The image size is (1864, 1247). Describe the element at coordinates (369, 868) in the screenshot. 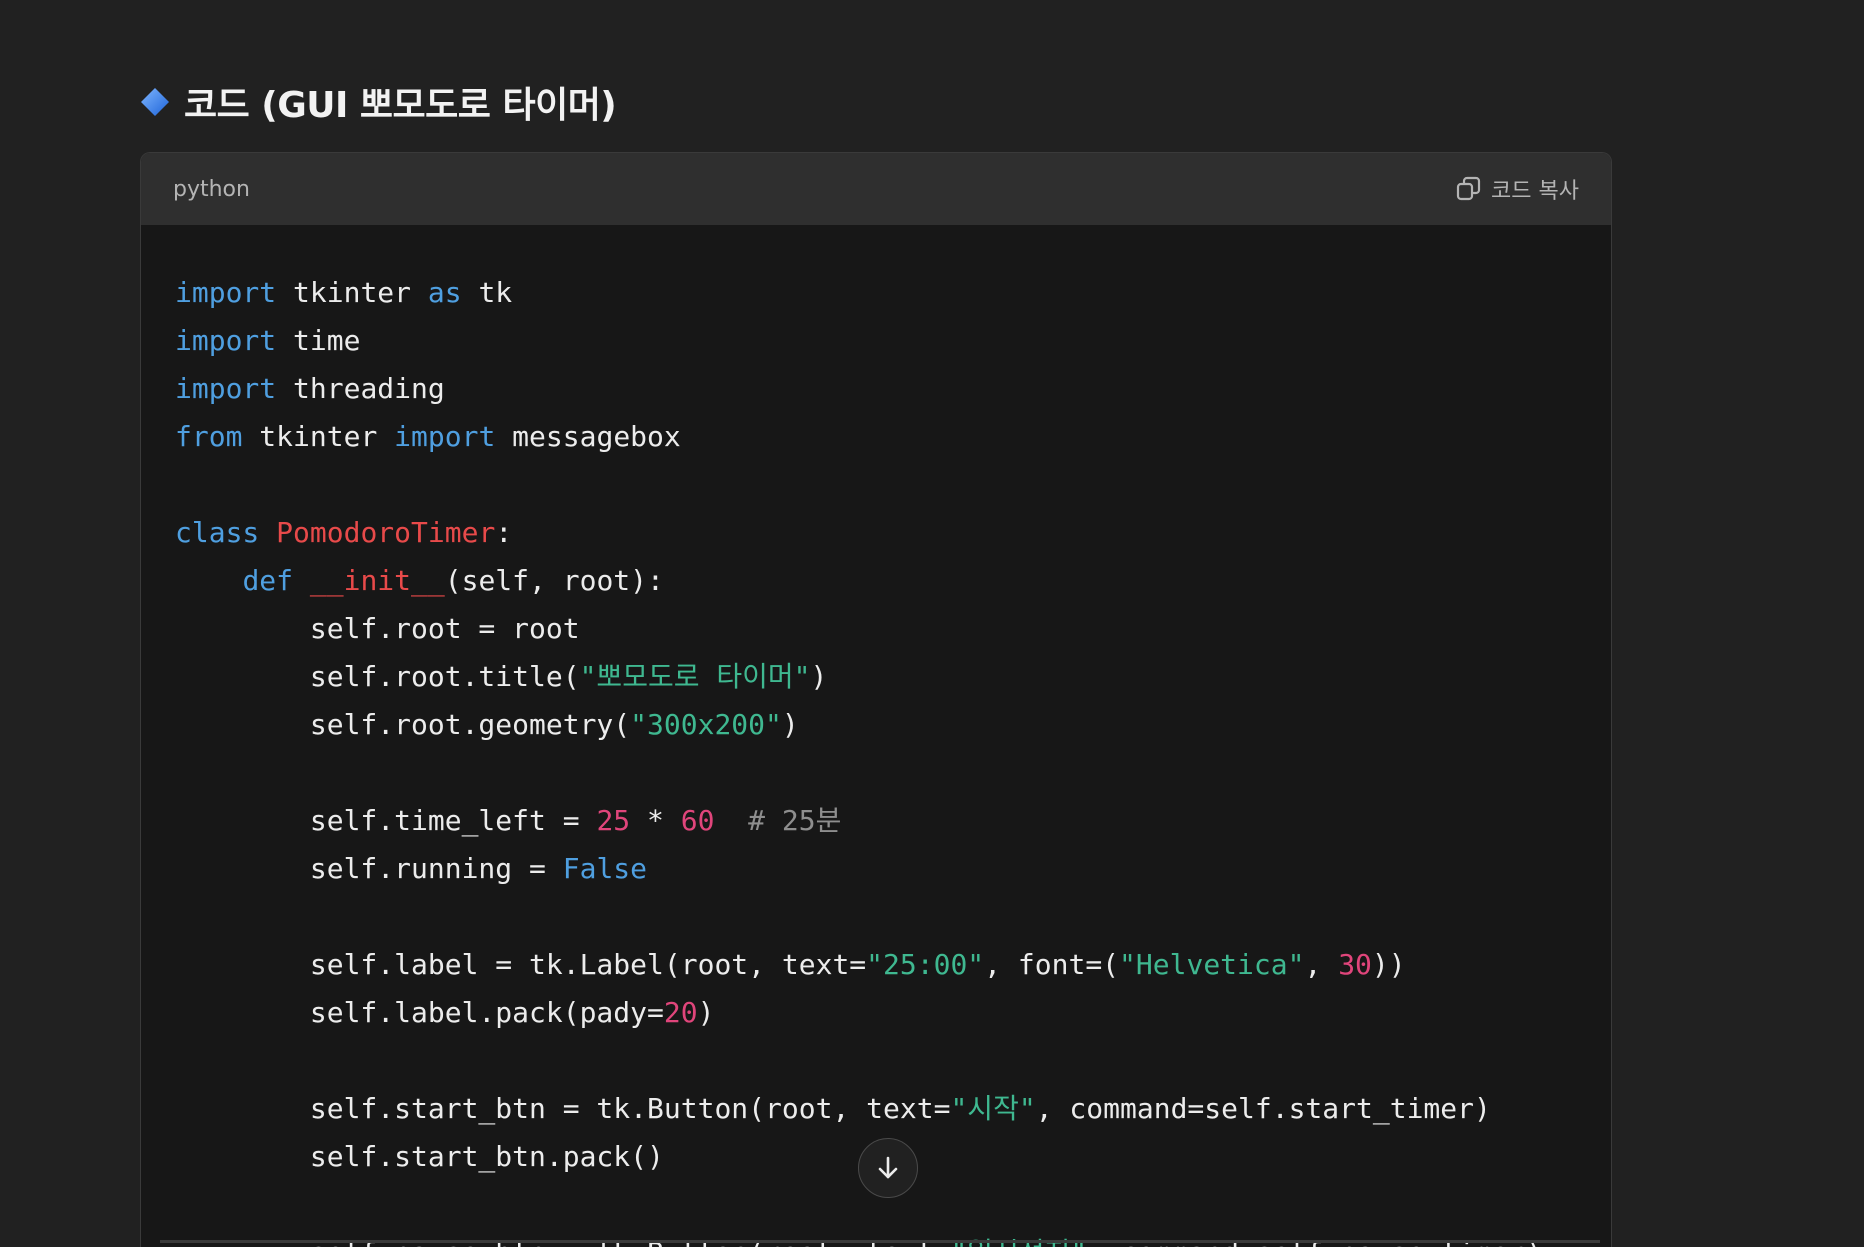

I see `code-token: self.running =` at that location.